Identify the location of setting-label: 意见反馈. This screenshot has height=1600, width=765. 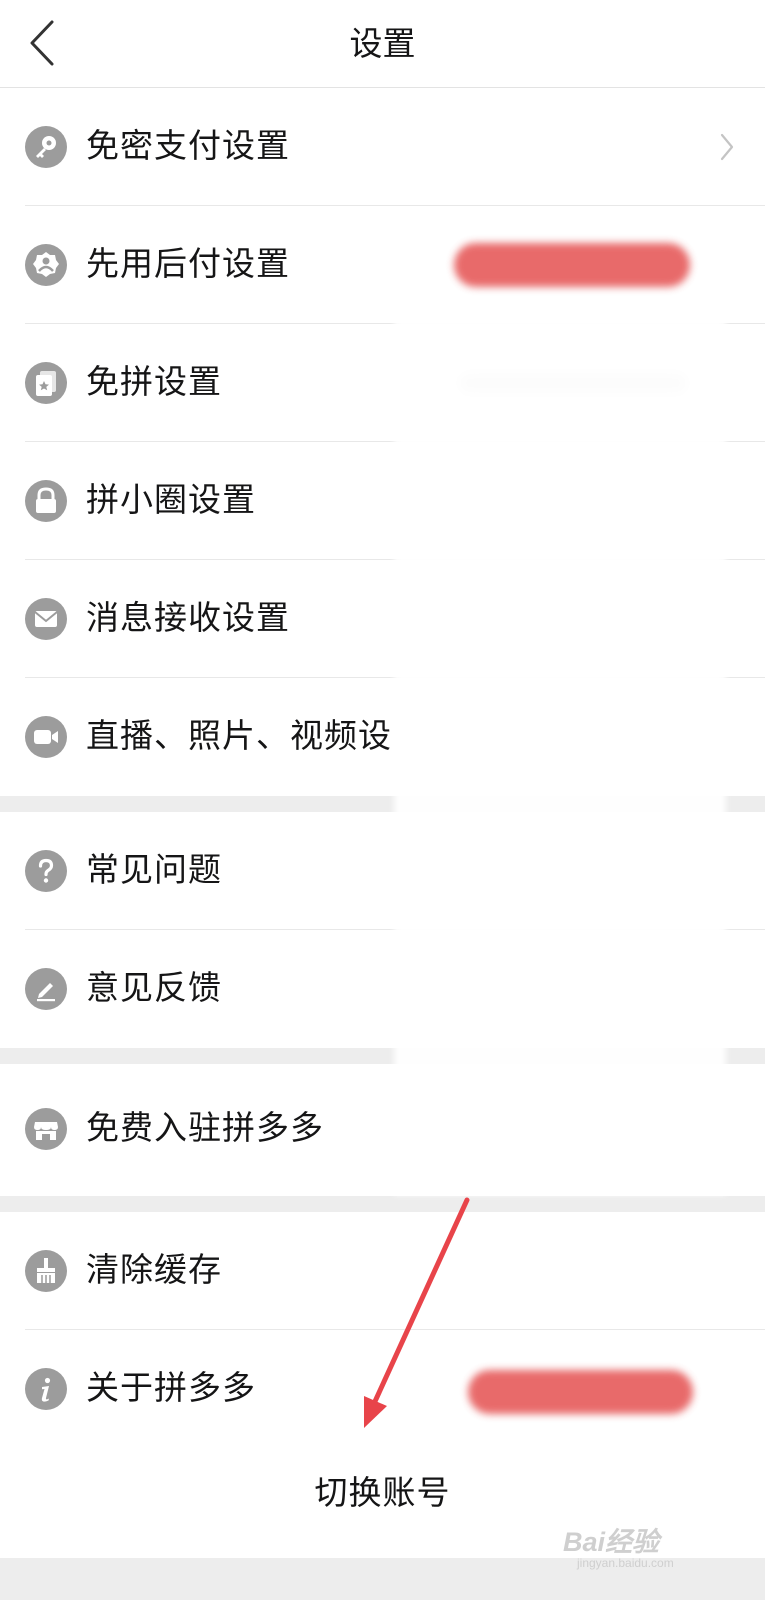
(154, 987).